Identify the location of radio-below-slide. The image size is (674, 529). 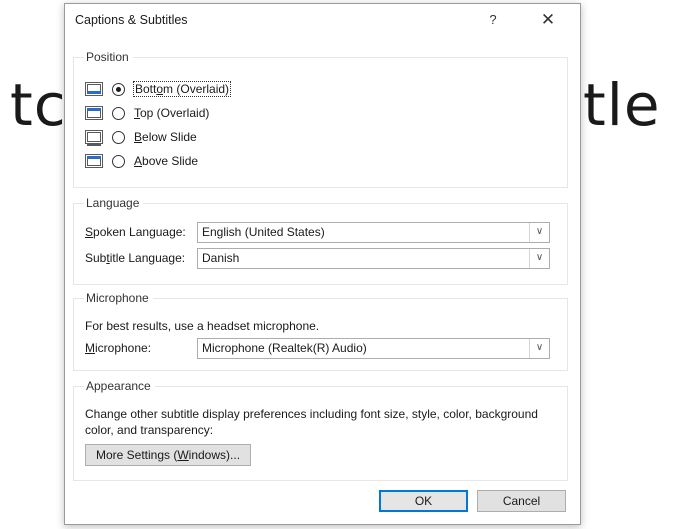
(118, 137).